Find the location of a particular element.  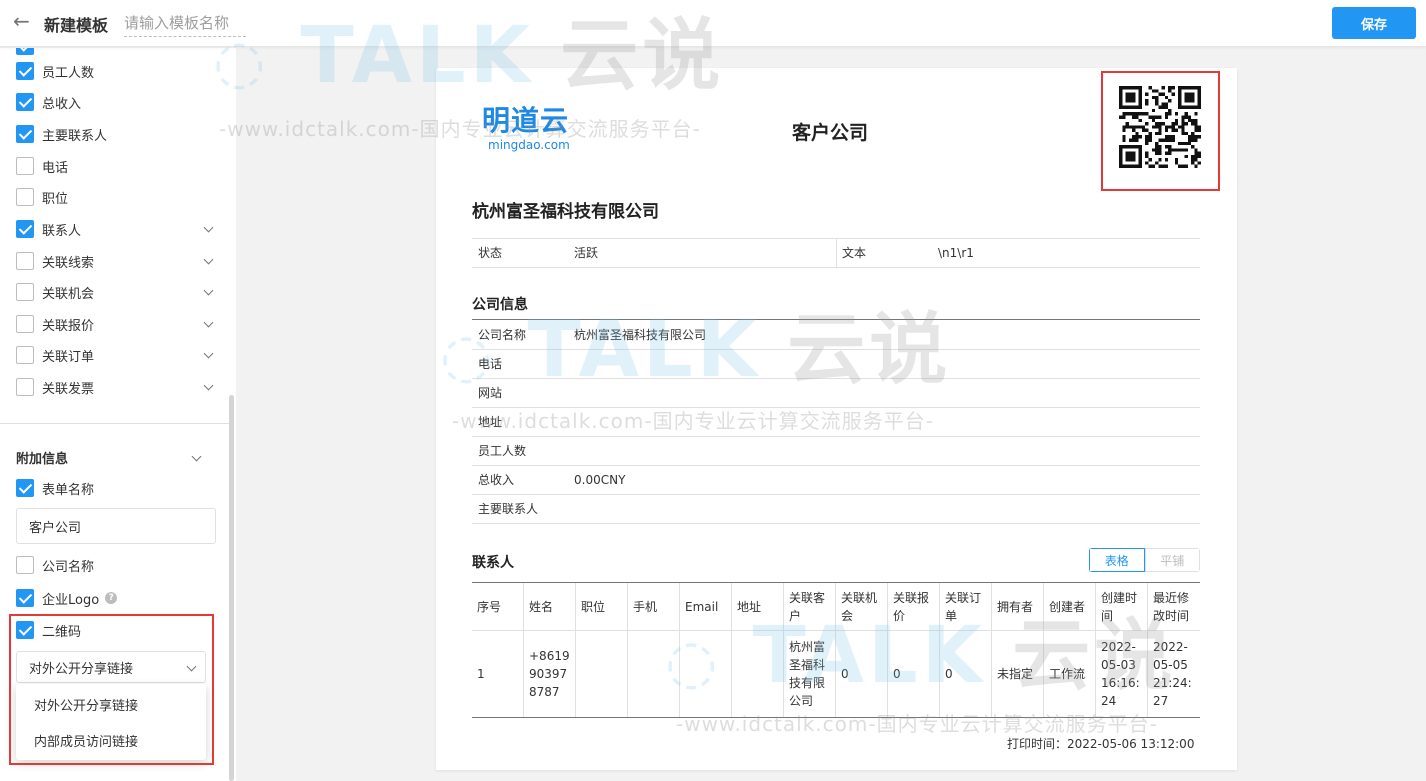

logo-checkbox-row: 企业Logo ? is located at coordinates (116, 598).